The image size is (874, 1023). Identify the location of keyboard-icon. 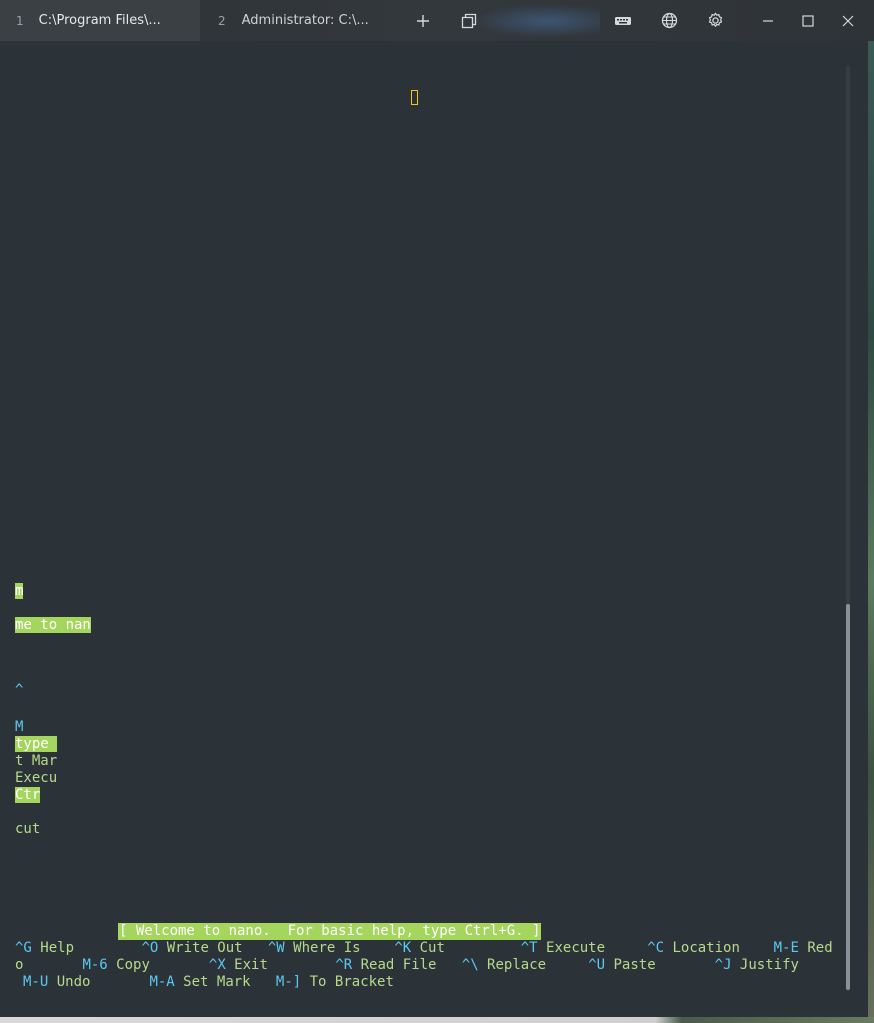
(623, 20).